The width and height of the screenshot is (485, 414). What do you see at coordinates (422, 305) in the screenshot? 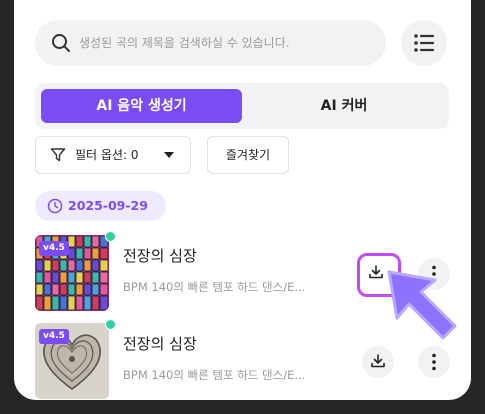
I see `cursor-arrow-icon` at bounding box center [422, 305].